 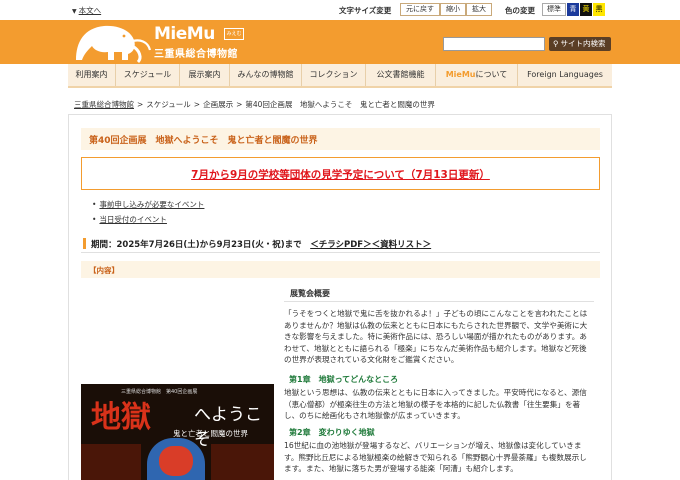 What do you see at coordinates (133, 219) in the screenshot?
I see `event-link-same-day: 当日受付のイベント` at bounding box center [133, 219].